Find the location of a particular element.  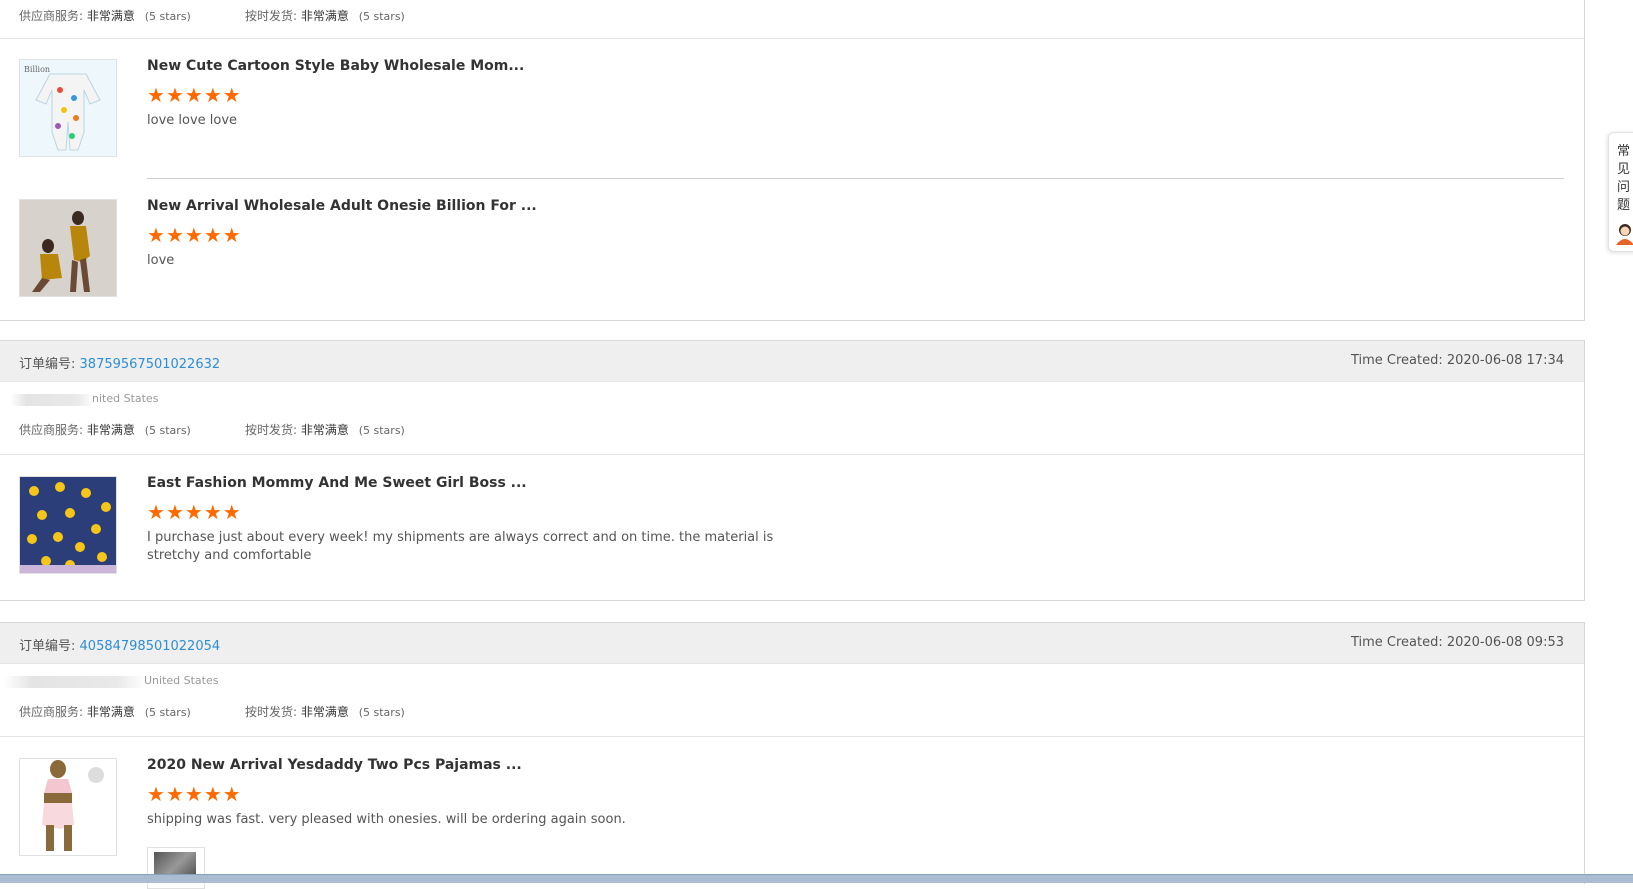

time-created: Time Created: 2020-06-08 17:34 is located at coordinates (1457, 360).